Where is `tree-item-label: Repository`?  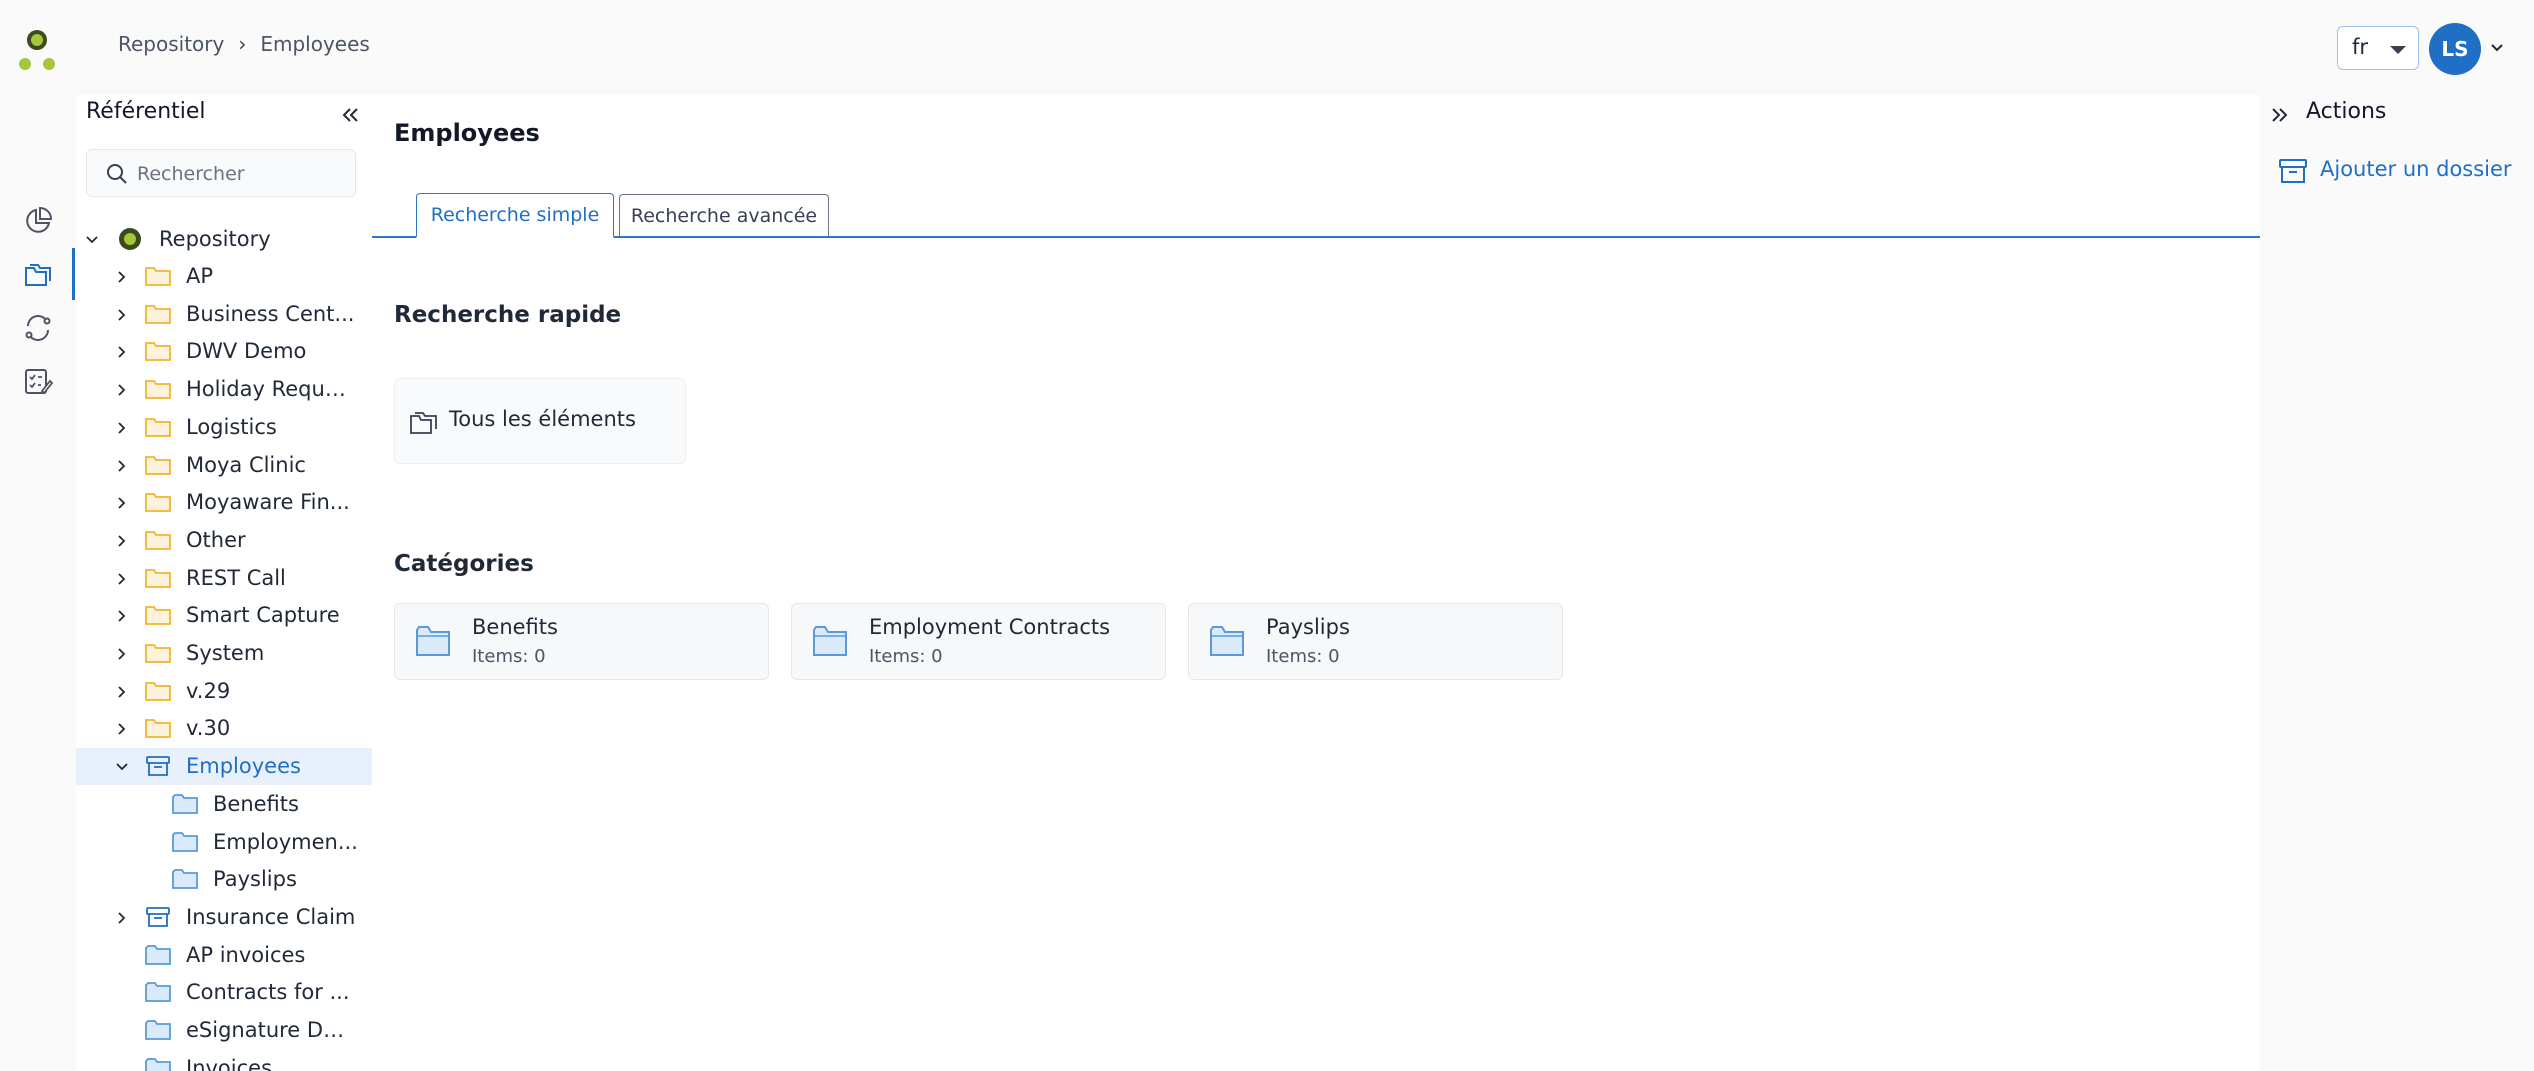 tree-item-label: Repository is located at coordinates (215, 239).